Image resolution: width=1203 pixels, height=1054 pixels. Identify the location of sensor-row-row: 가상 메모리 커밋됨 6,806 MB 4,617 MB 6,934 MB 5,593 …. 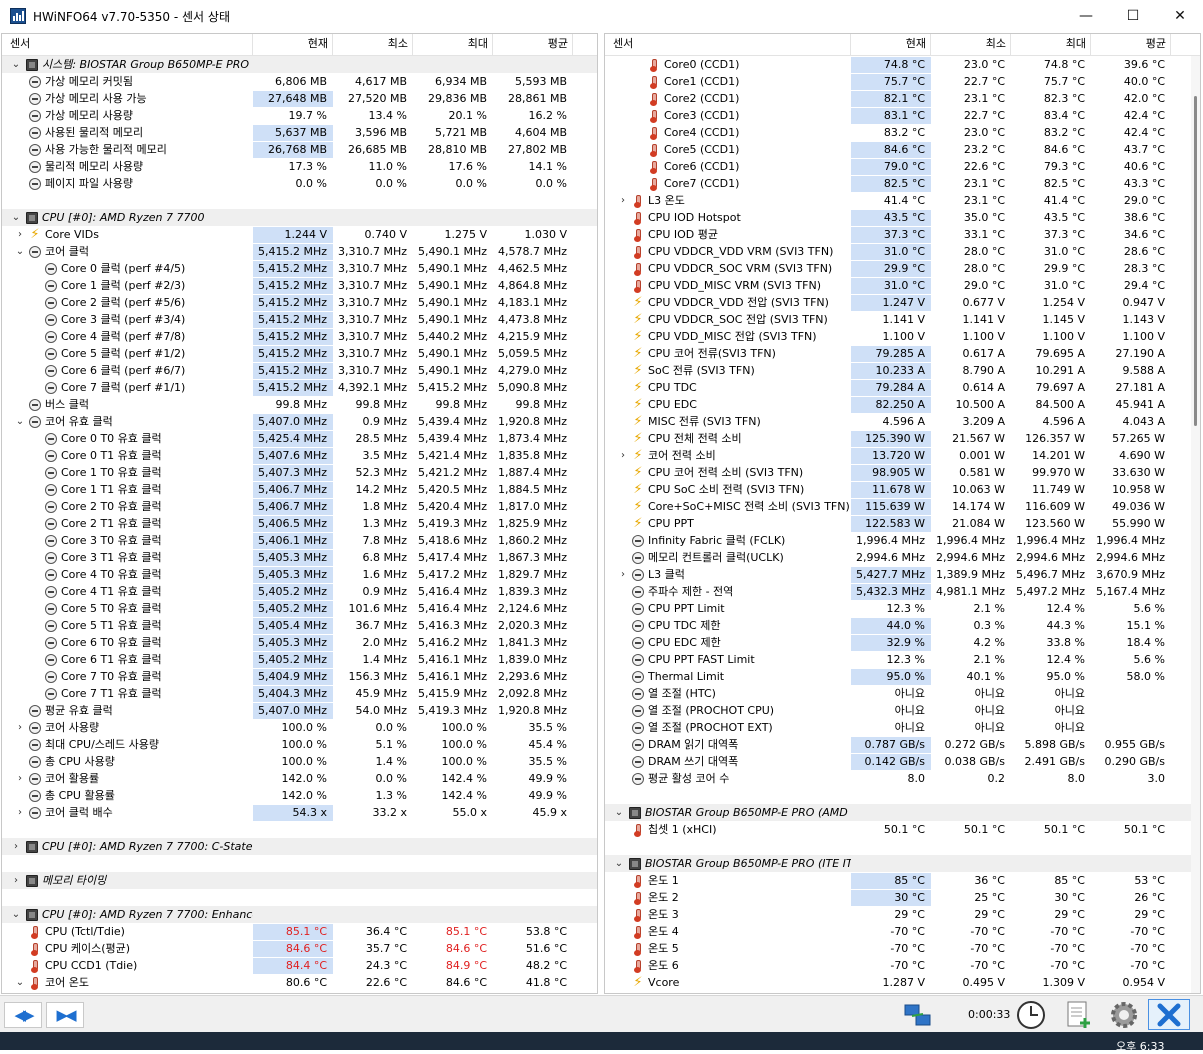
(299, 81).